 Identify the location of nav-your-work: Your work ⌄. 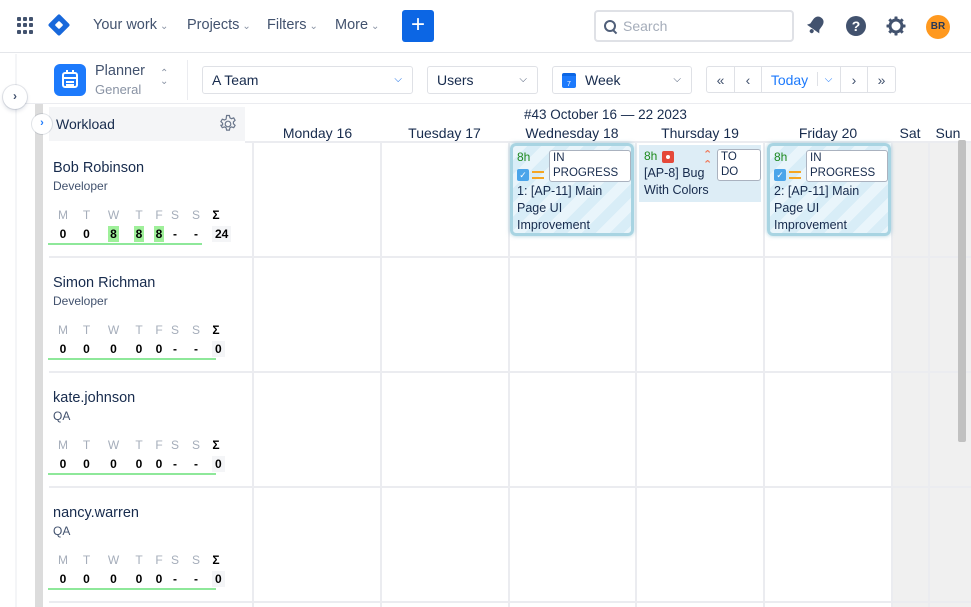
(130, 25).